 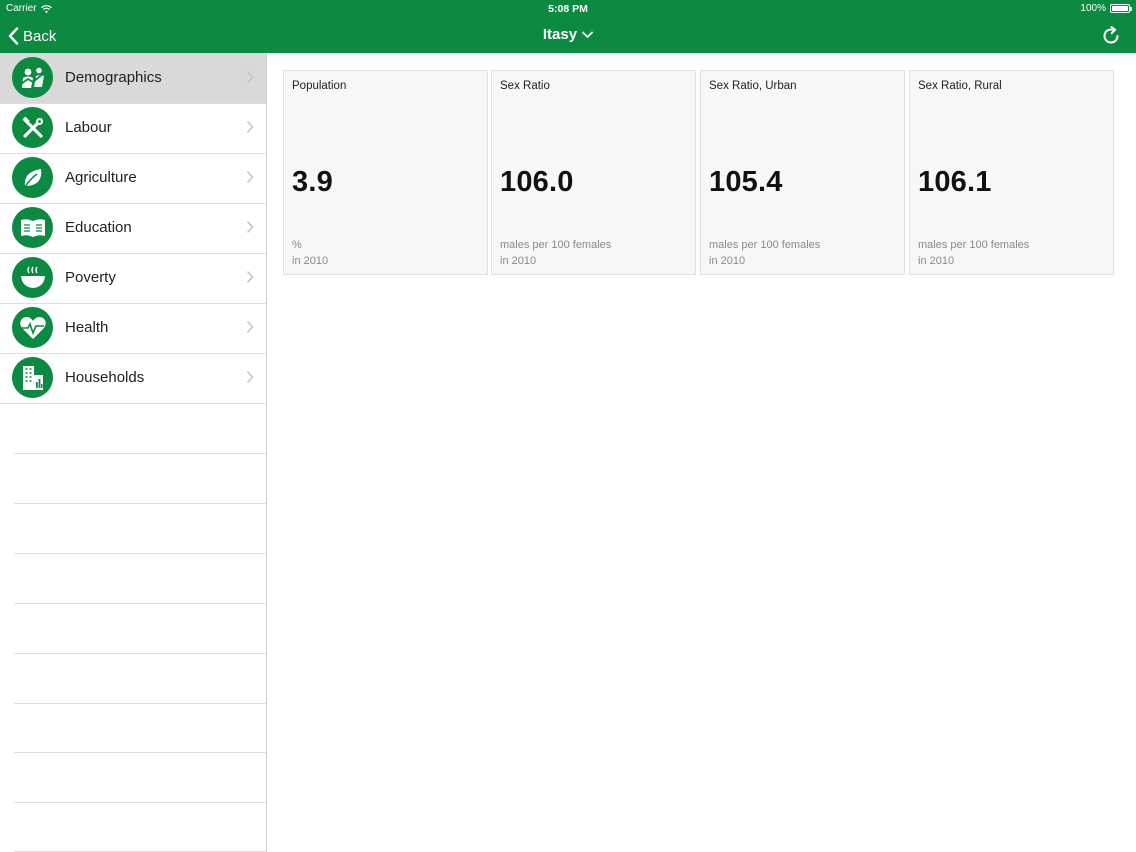 What do you see at coordinates (560, 34) in the screenshot?
I see `page-title: Itasy` at bounding box center [560, 34].